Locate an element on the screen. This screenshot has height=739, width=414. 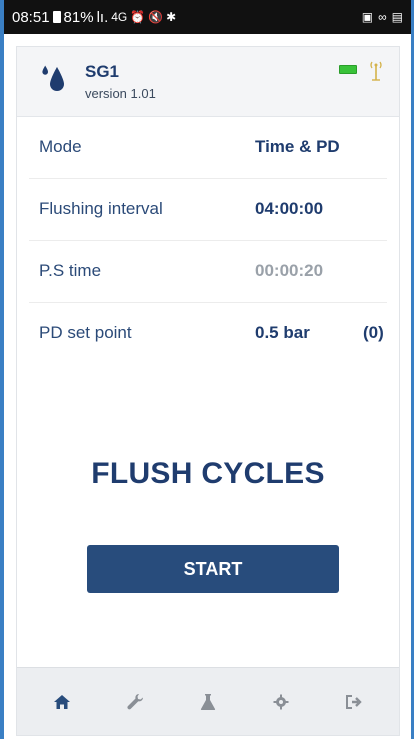
tab-lab is located at coordinates (208, 702).